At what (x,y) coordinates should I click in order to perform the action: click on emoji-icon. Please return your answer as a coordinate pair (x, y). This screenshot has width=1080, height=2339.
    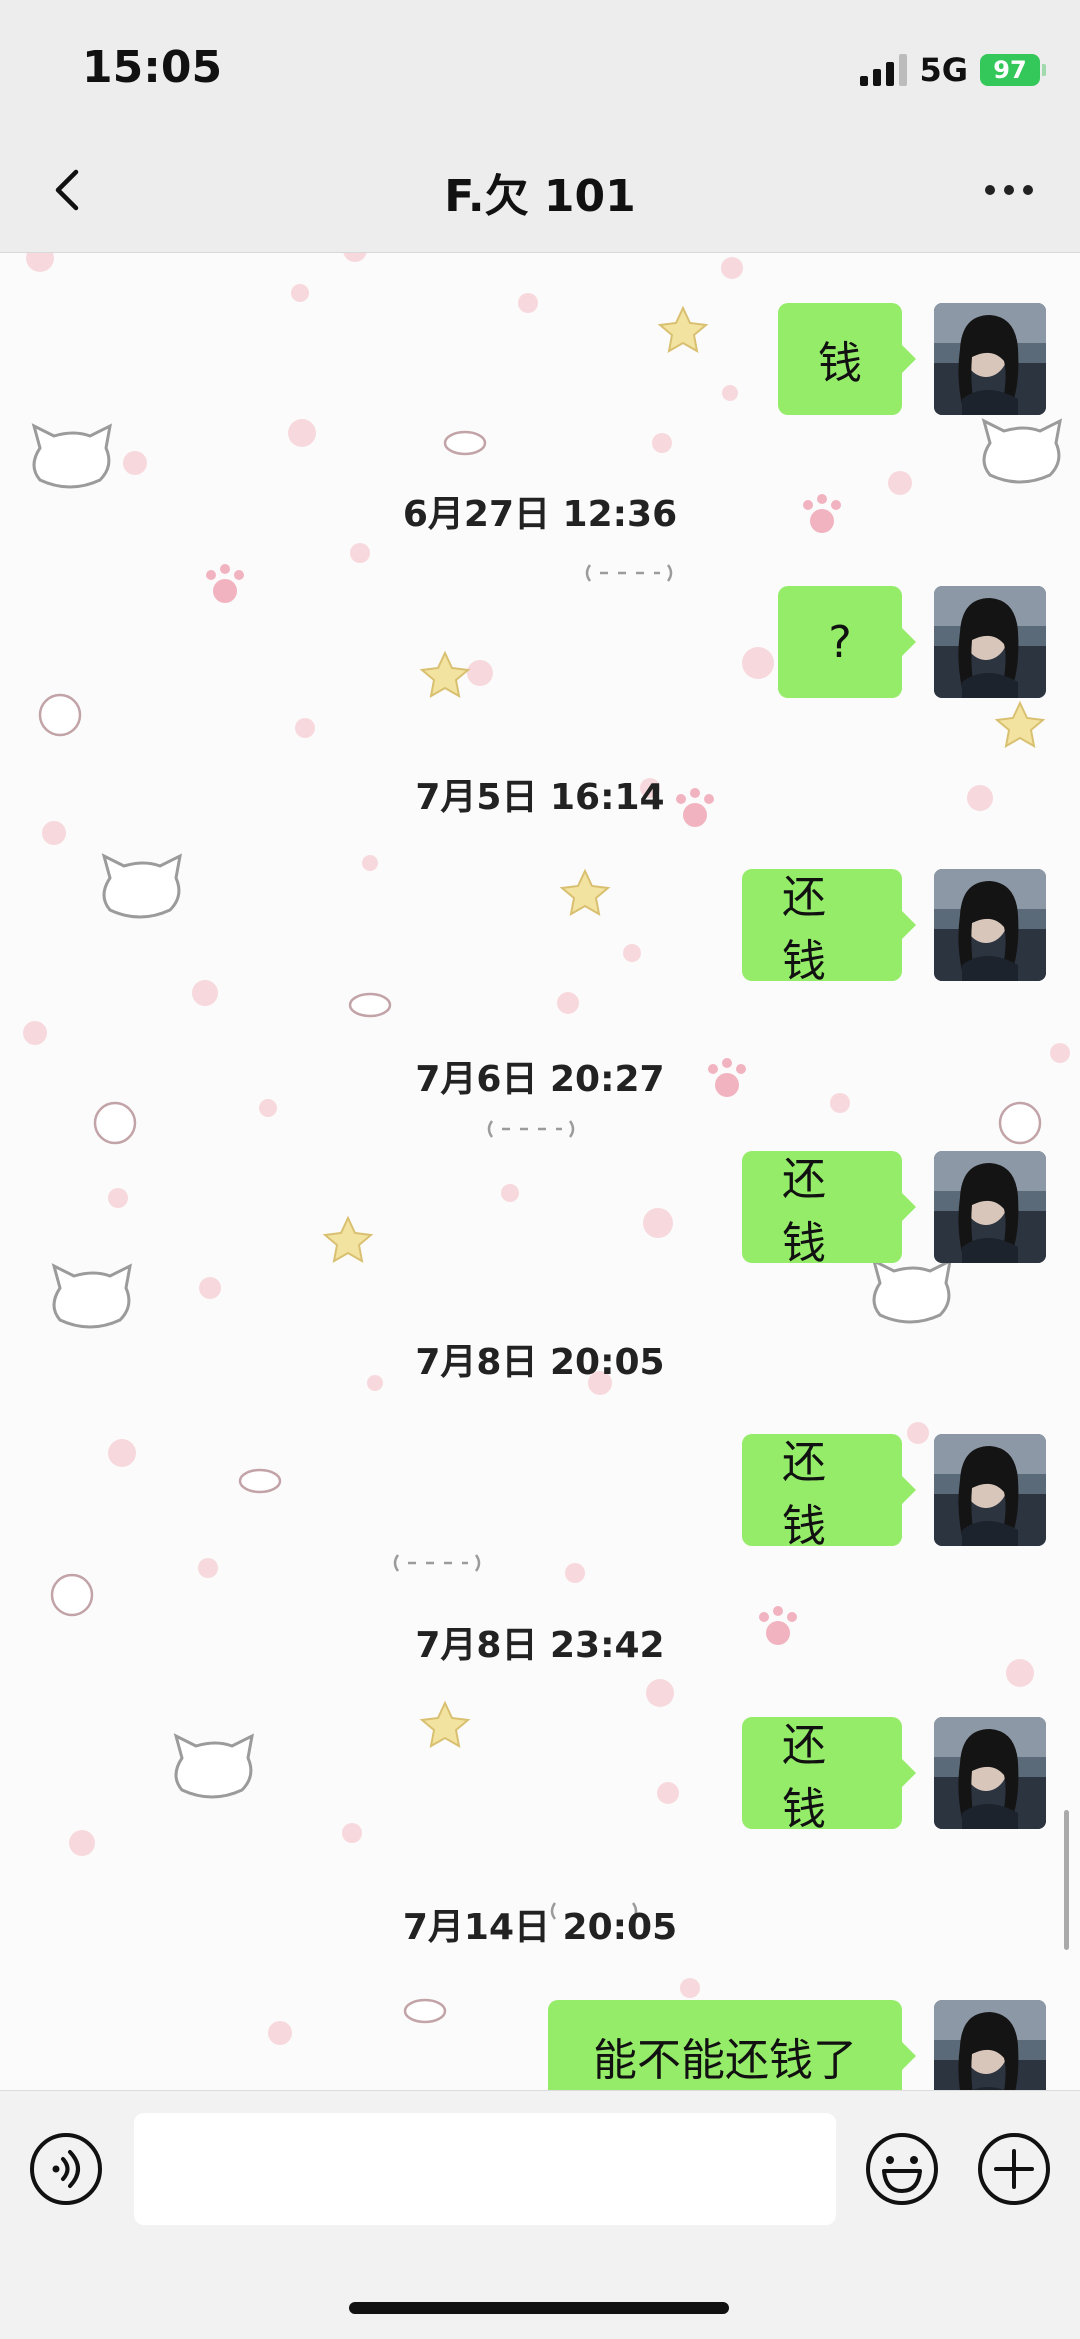
    Looking at the image, I should click on (902, 2169).